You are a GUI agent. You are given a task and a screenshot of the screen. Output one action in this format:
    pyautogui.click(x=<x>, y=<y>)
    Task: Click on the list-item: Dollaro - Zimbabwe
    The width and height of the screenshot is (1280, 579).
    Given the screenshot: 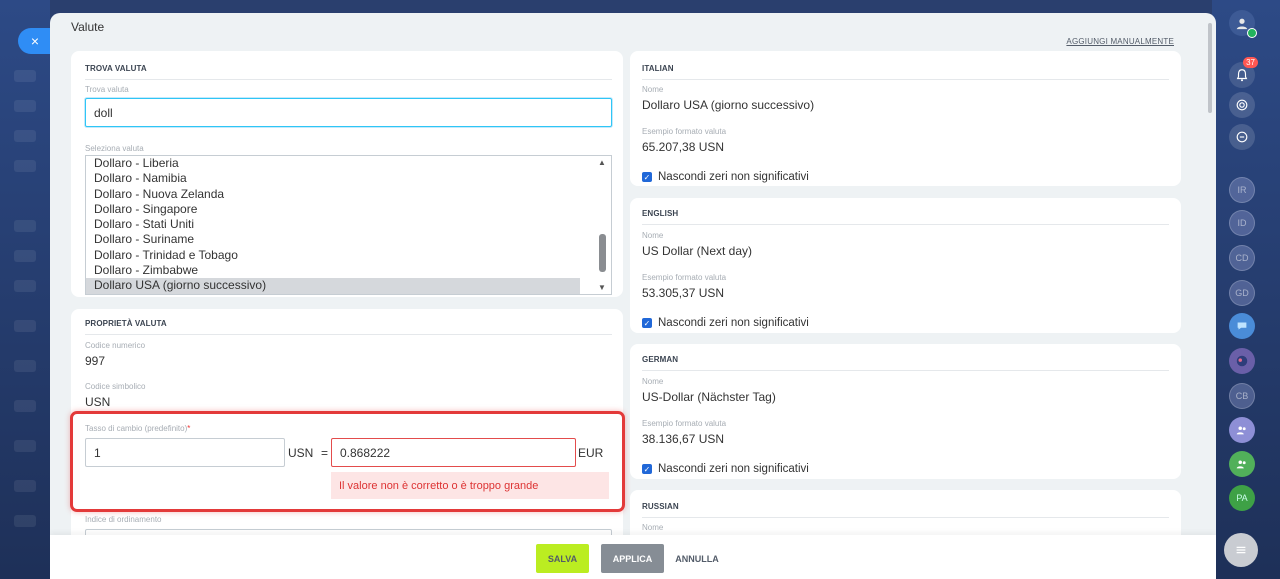 What is the action you would take?
    pyautogui.click(x=333, y=270)
    